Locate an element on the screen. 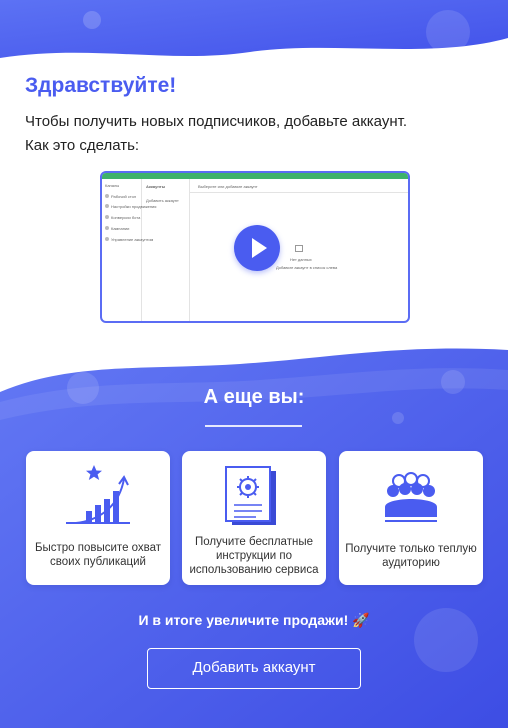  preview-empty-hint: Добавьте аккаунт в список слева is located at coordinates (307, 267).